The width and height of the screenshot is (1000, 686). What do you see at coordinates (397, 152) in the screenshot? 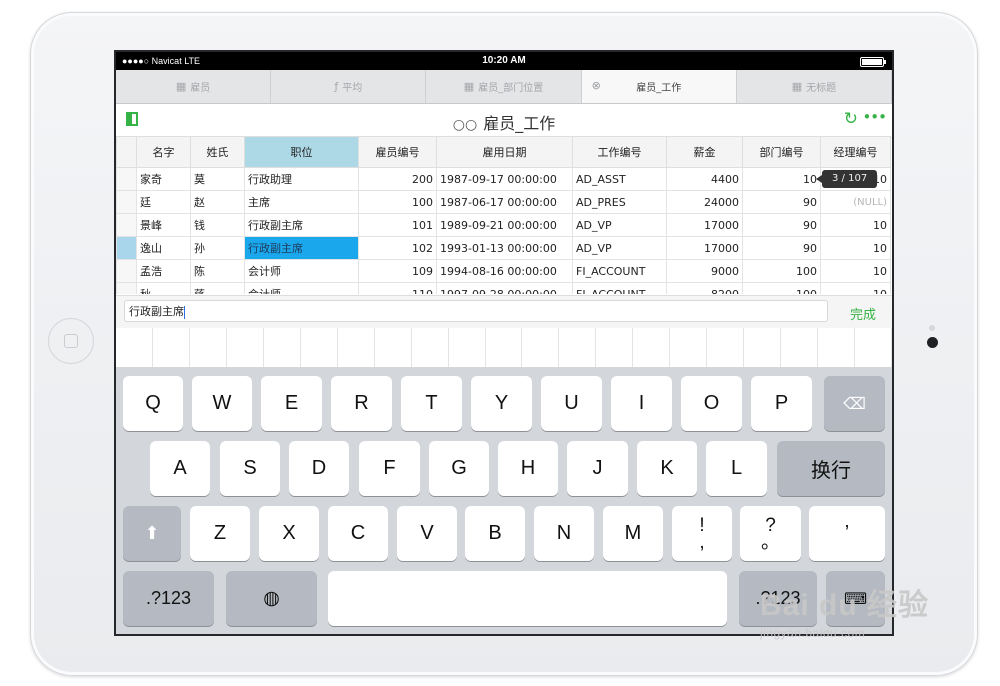
I see `column-header: 雇员编号` at bounding box center [397, 152].